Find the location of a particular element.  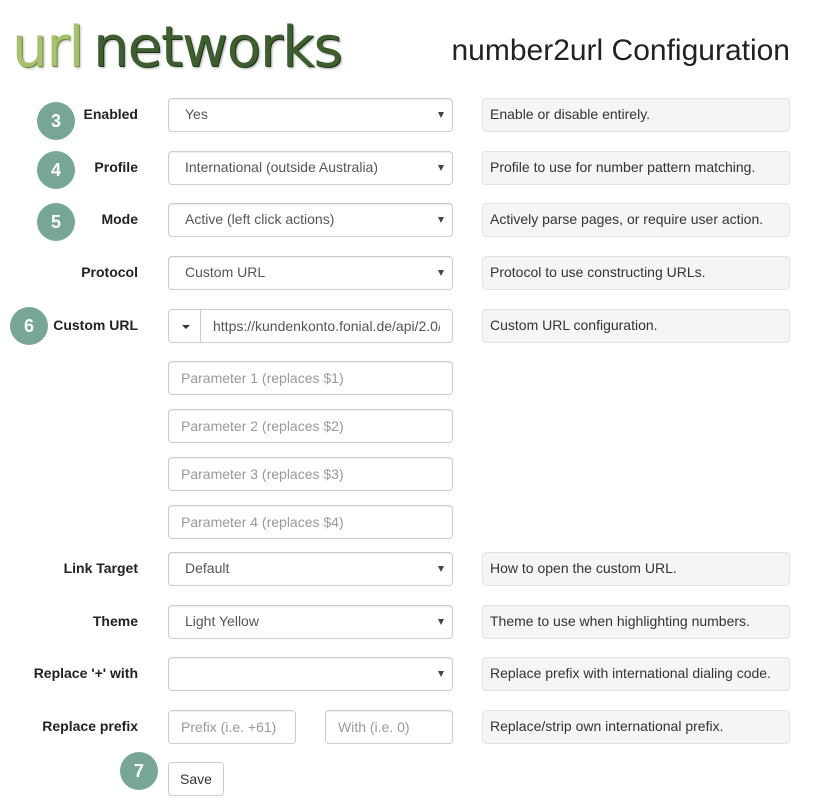

url-networks-logo: url networks is located at coordinates (177, 47).